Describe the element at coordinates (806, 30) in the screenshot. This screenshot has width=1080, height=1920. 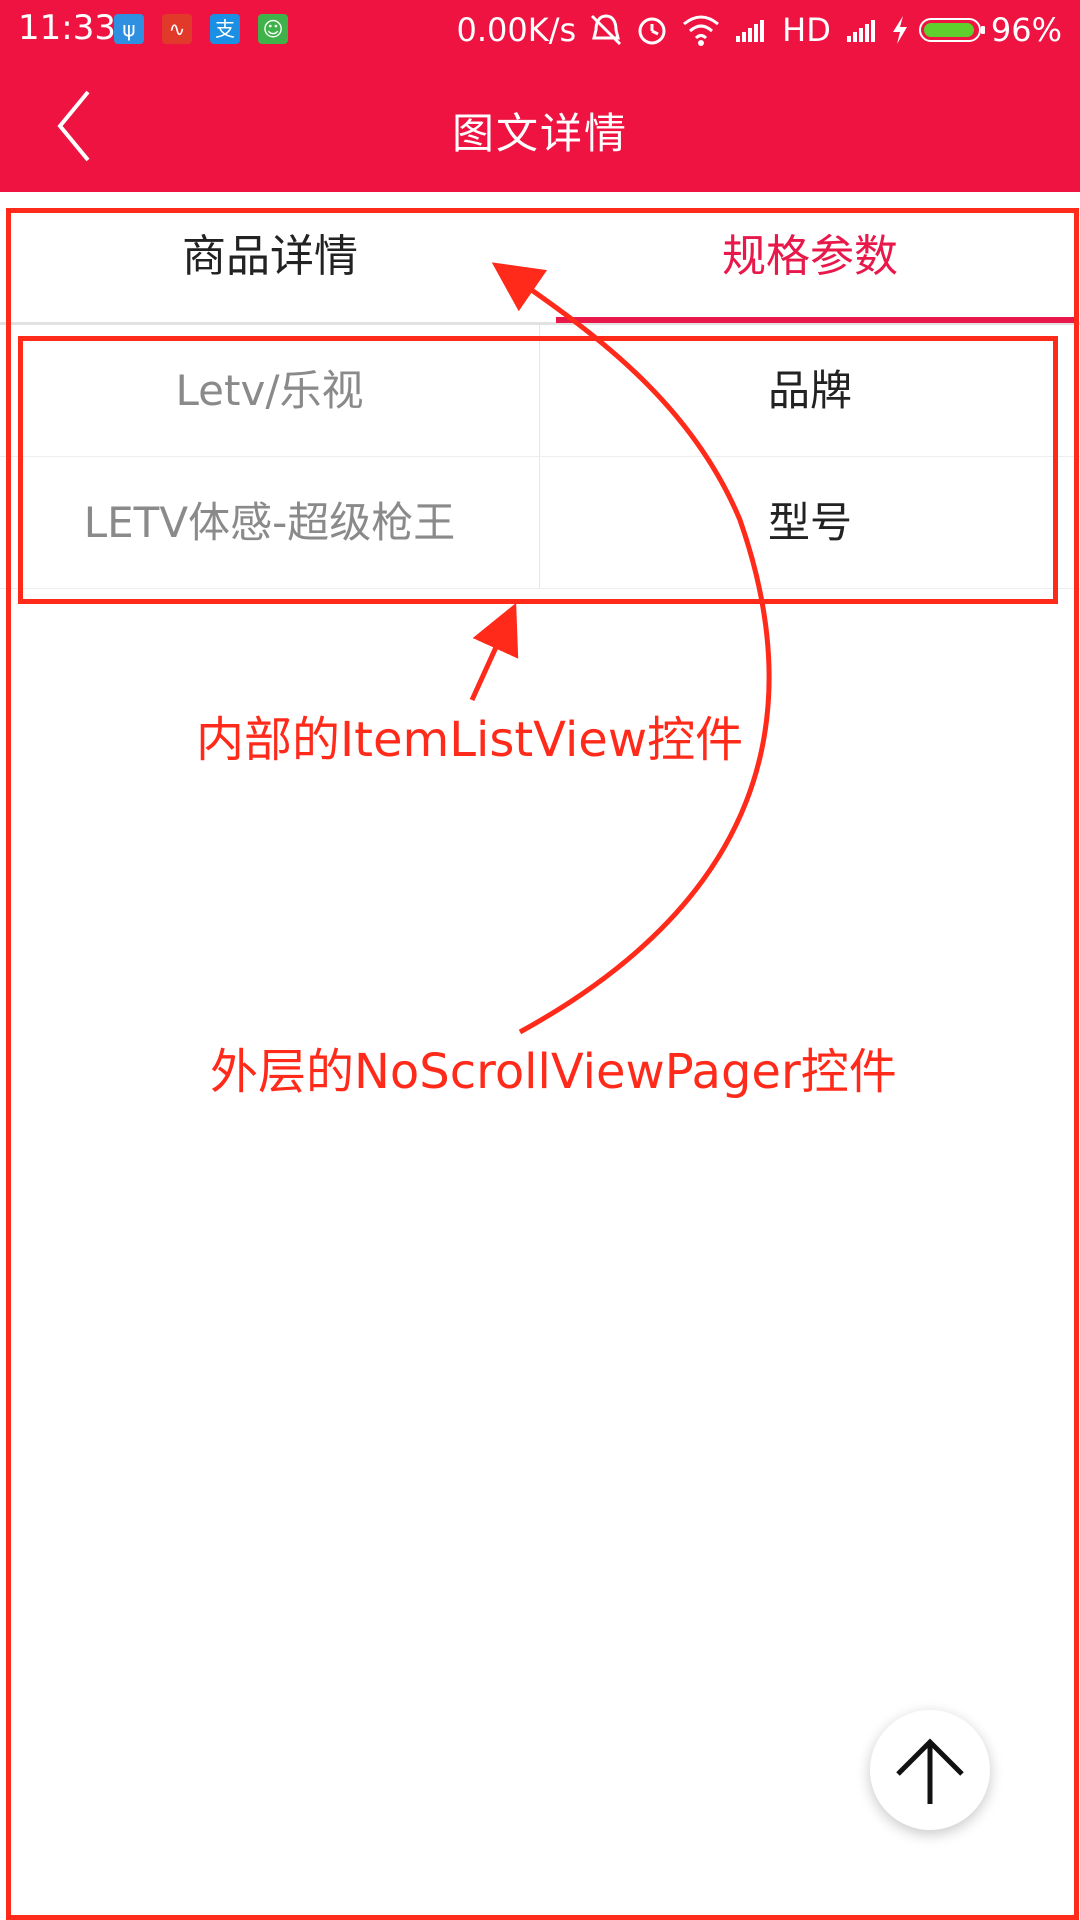
I see `network-type: HD` at that location.